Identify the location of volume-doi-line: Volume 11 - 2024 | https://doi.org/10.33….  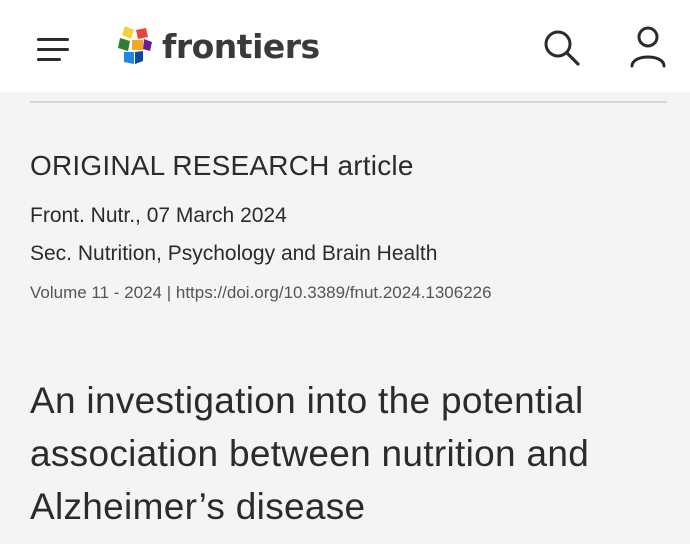
(261, 293).